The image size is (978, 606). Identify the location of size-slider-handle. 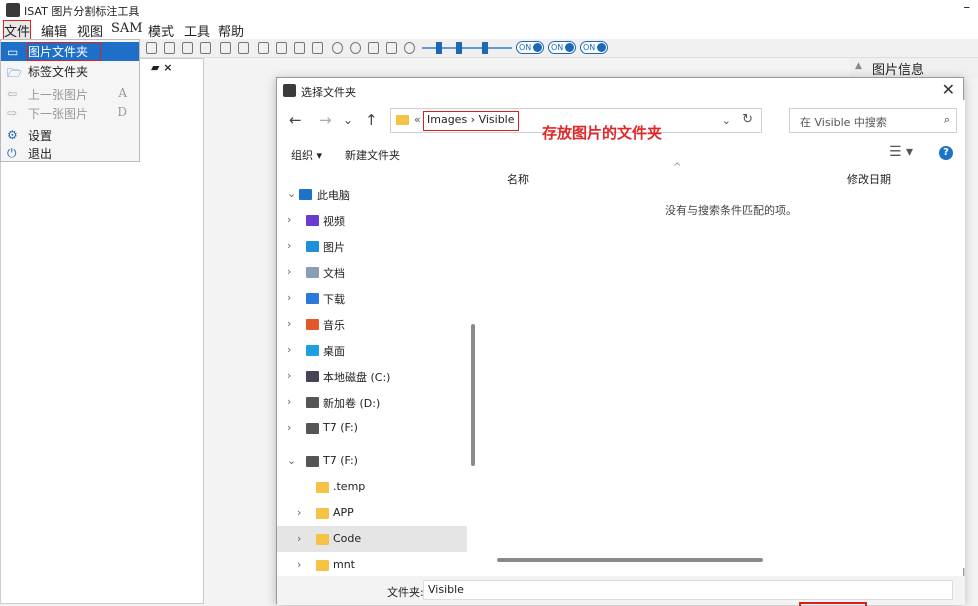
(485, 48).